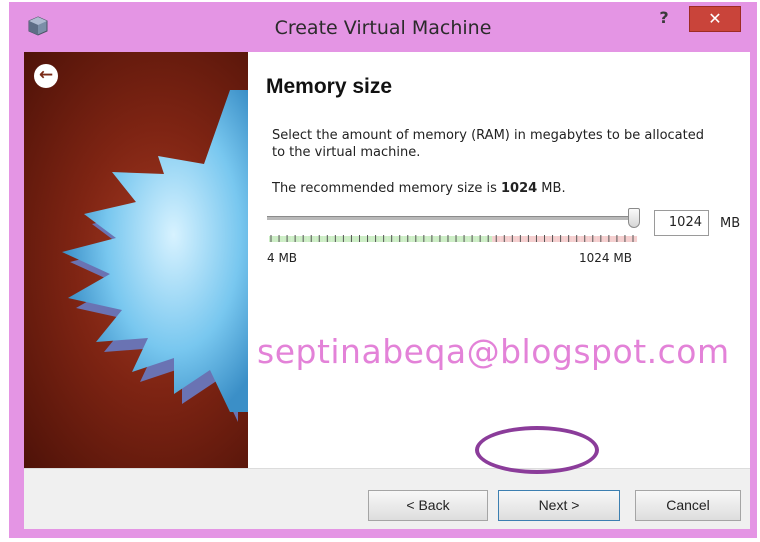  Describe the element at coordinates (155, 256) in the screenshot. I see `starburst-graphic` at that location.